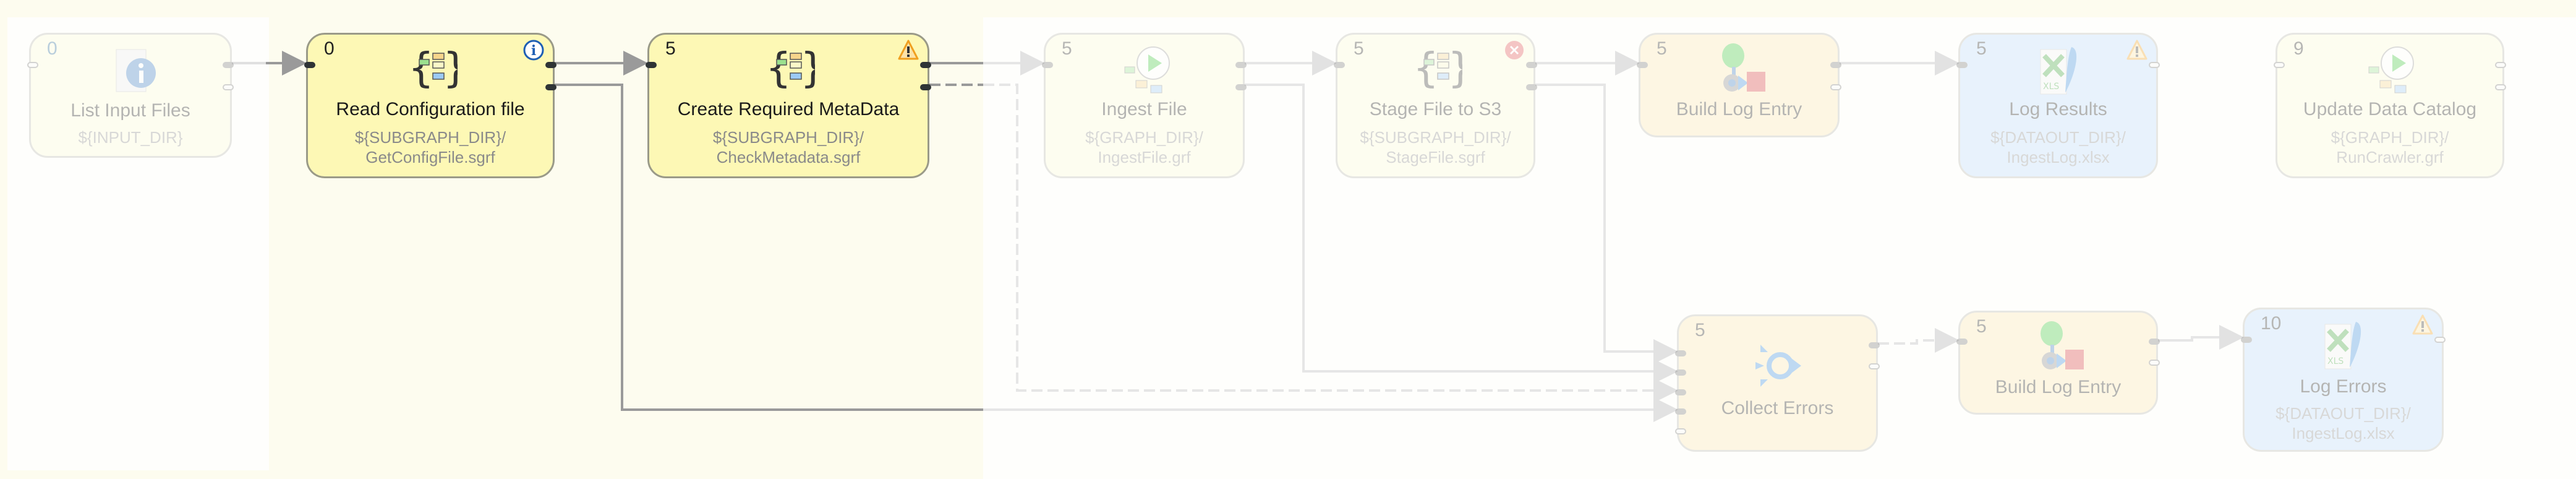 Image resolution: width=2576 pixels, height=479 pixels. What do you see at coordinates (2298, 48) in the screenshot?
I see `node-phase-number: 9` at bounding box center [2298, 48].